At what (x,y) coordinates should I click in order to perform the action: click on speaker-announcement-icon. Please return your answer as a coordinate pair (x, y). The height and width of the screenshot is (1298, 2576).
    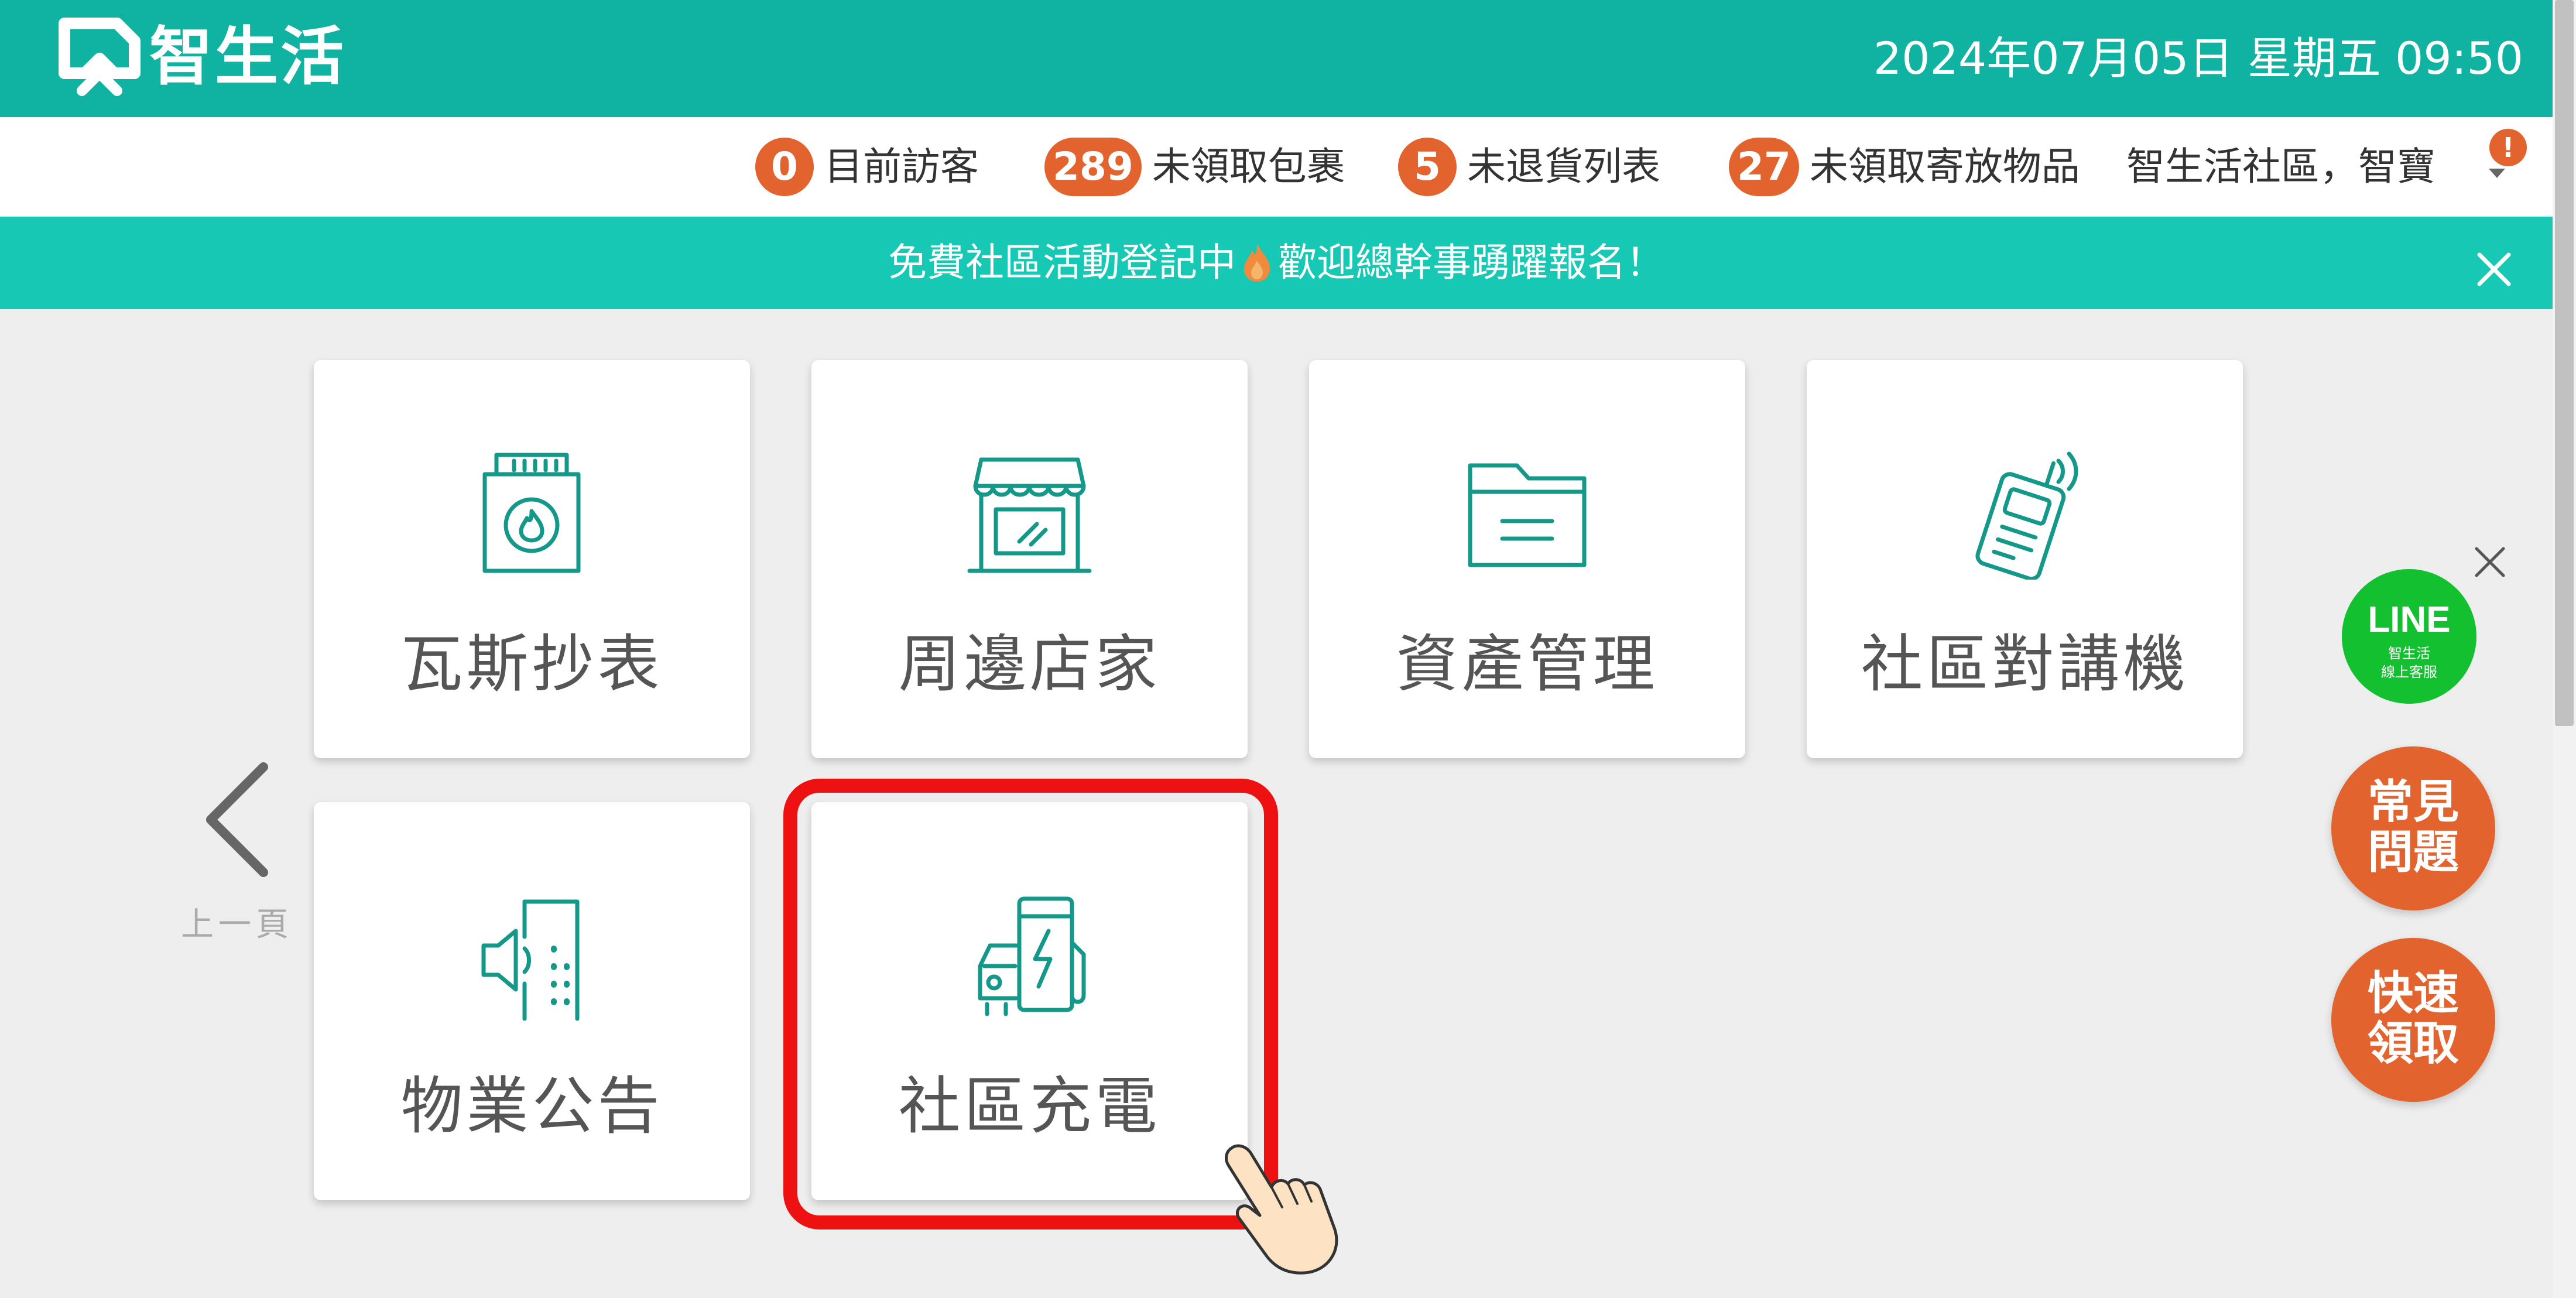
    Looking at the image, I should click on (530, 960).